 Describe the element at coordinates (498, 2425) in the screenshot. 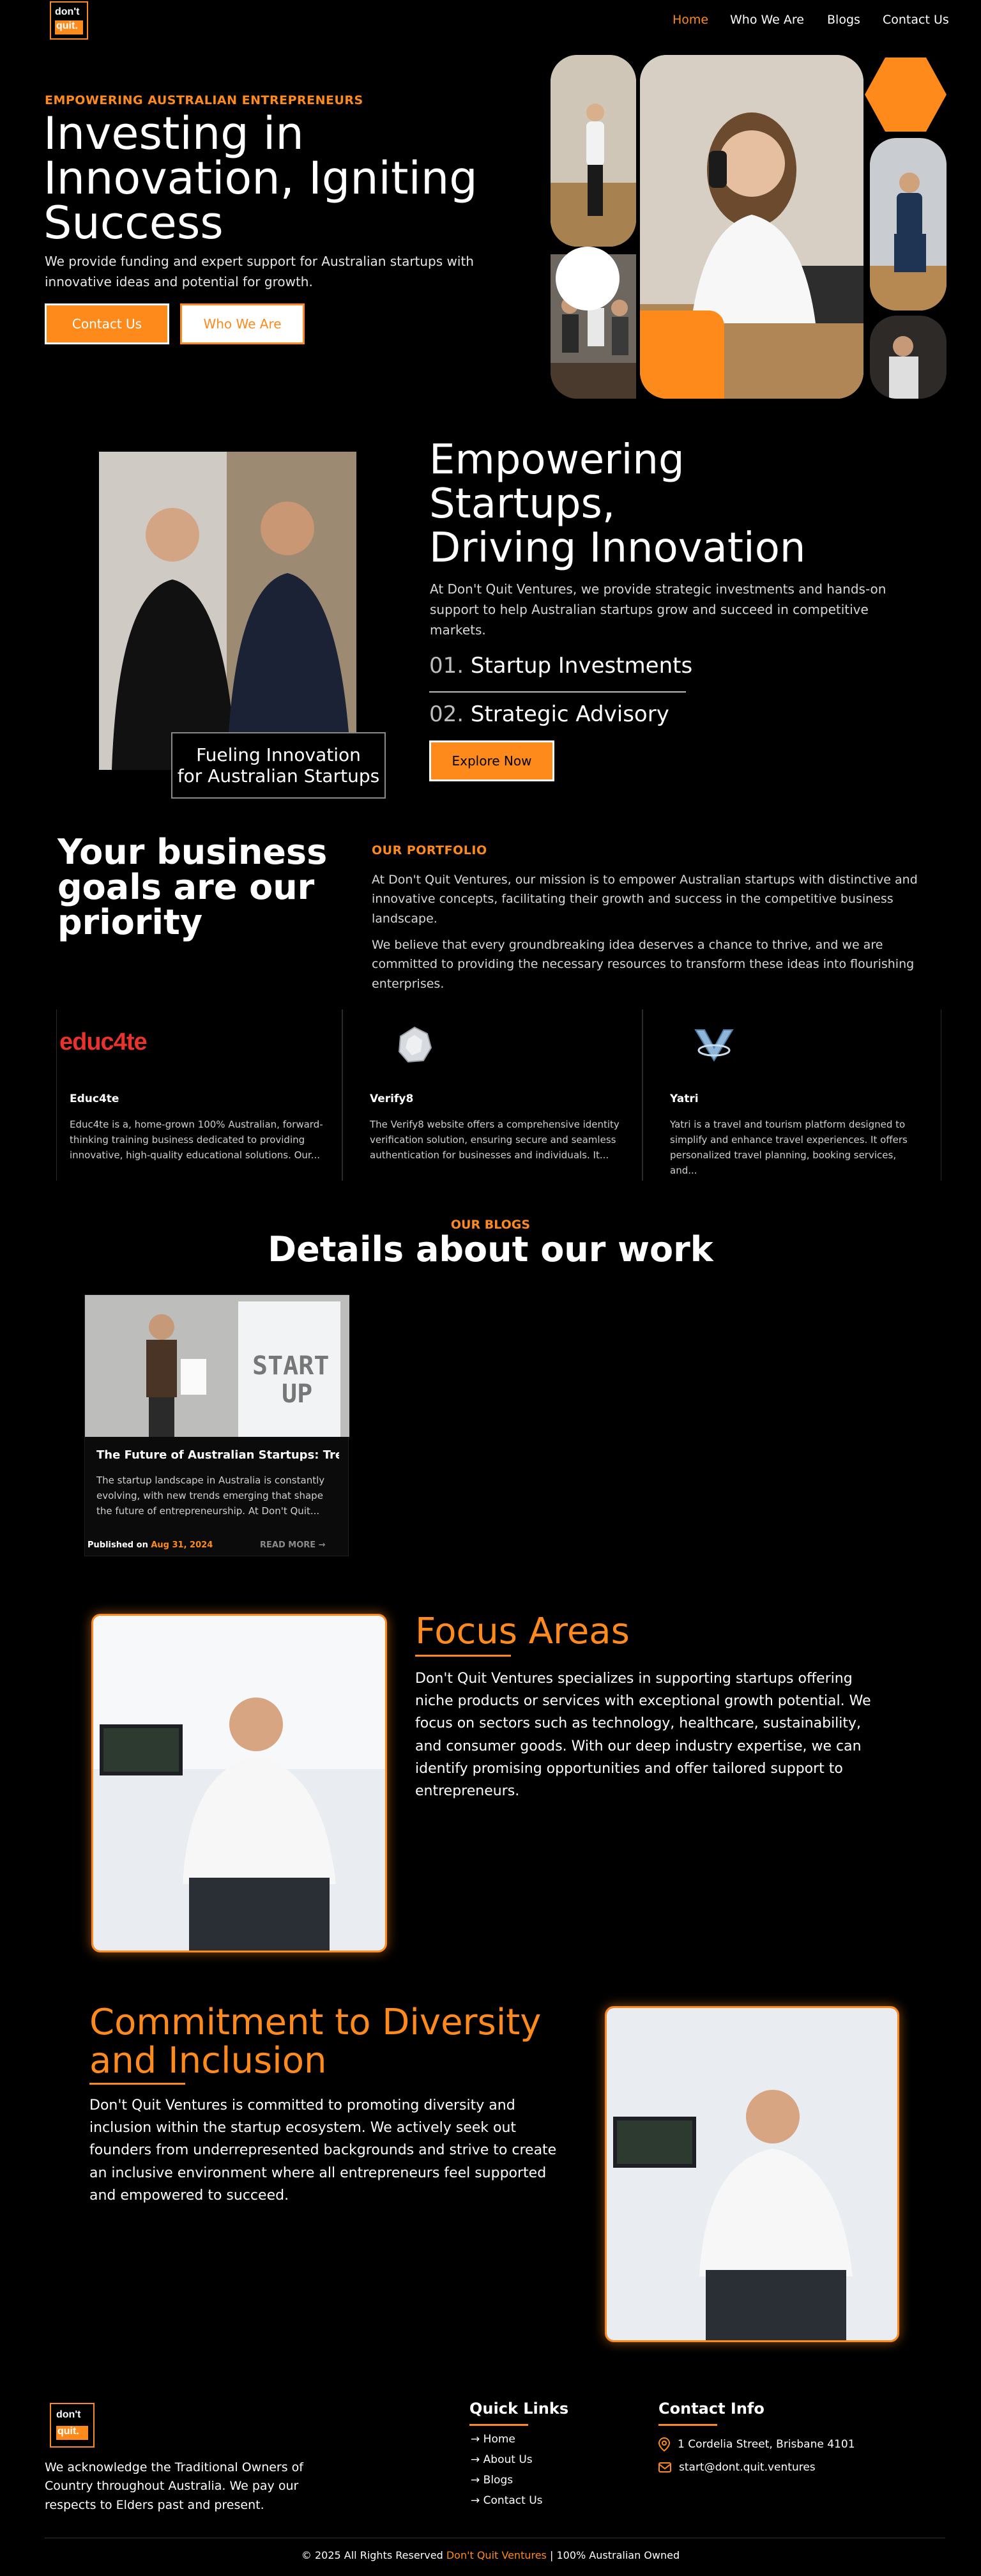

I see `quick-links-rule` at that location.